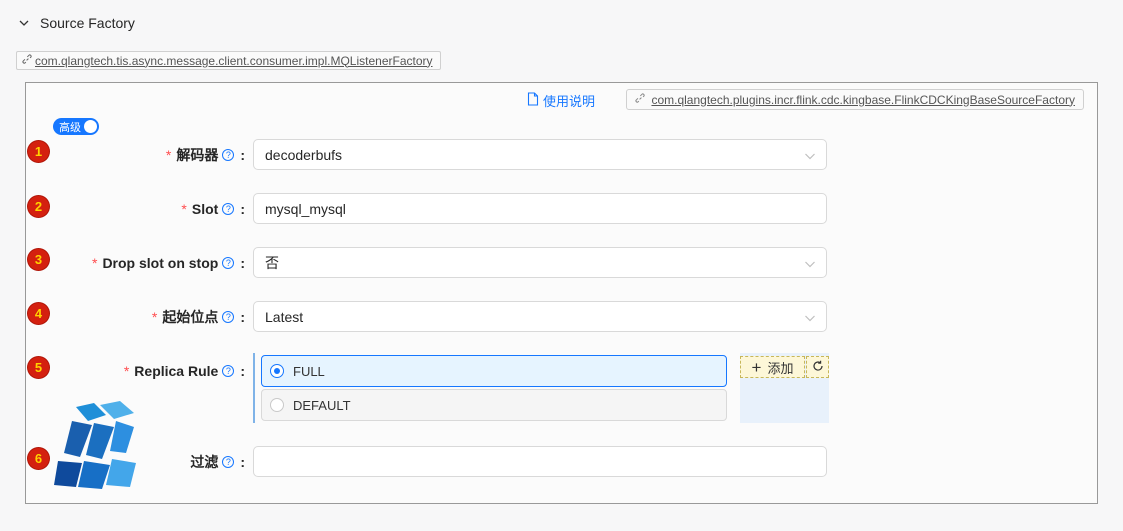 This screenshot has height=531, width=1123. Describe the element at coordinates (160, 263) in the screenshot. I see `field-label-text: Drop slot on stop` at that location.